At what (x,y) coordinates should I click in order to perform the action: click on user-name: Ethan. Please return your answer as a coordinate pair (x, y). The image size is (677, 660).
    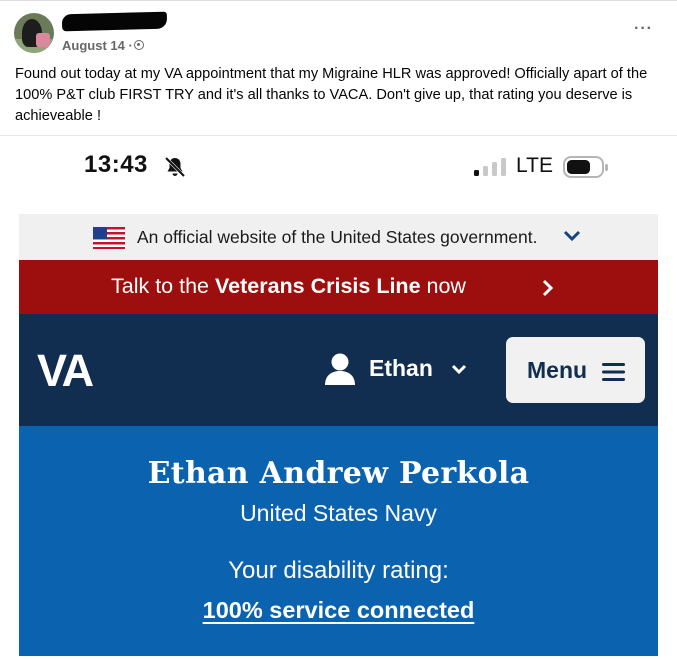
    Looking at the image, I should click on (401, 368).